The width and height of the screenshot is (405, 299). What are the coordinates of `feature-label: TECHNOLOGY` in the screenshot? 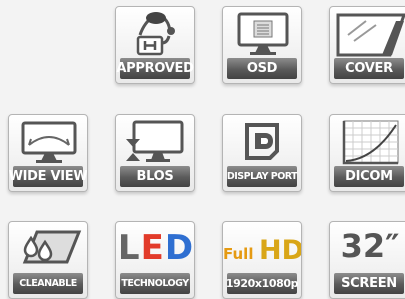 It's located at (155, 283).